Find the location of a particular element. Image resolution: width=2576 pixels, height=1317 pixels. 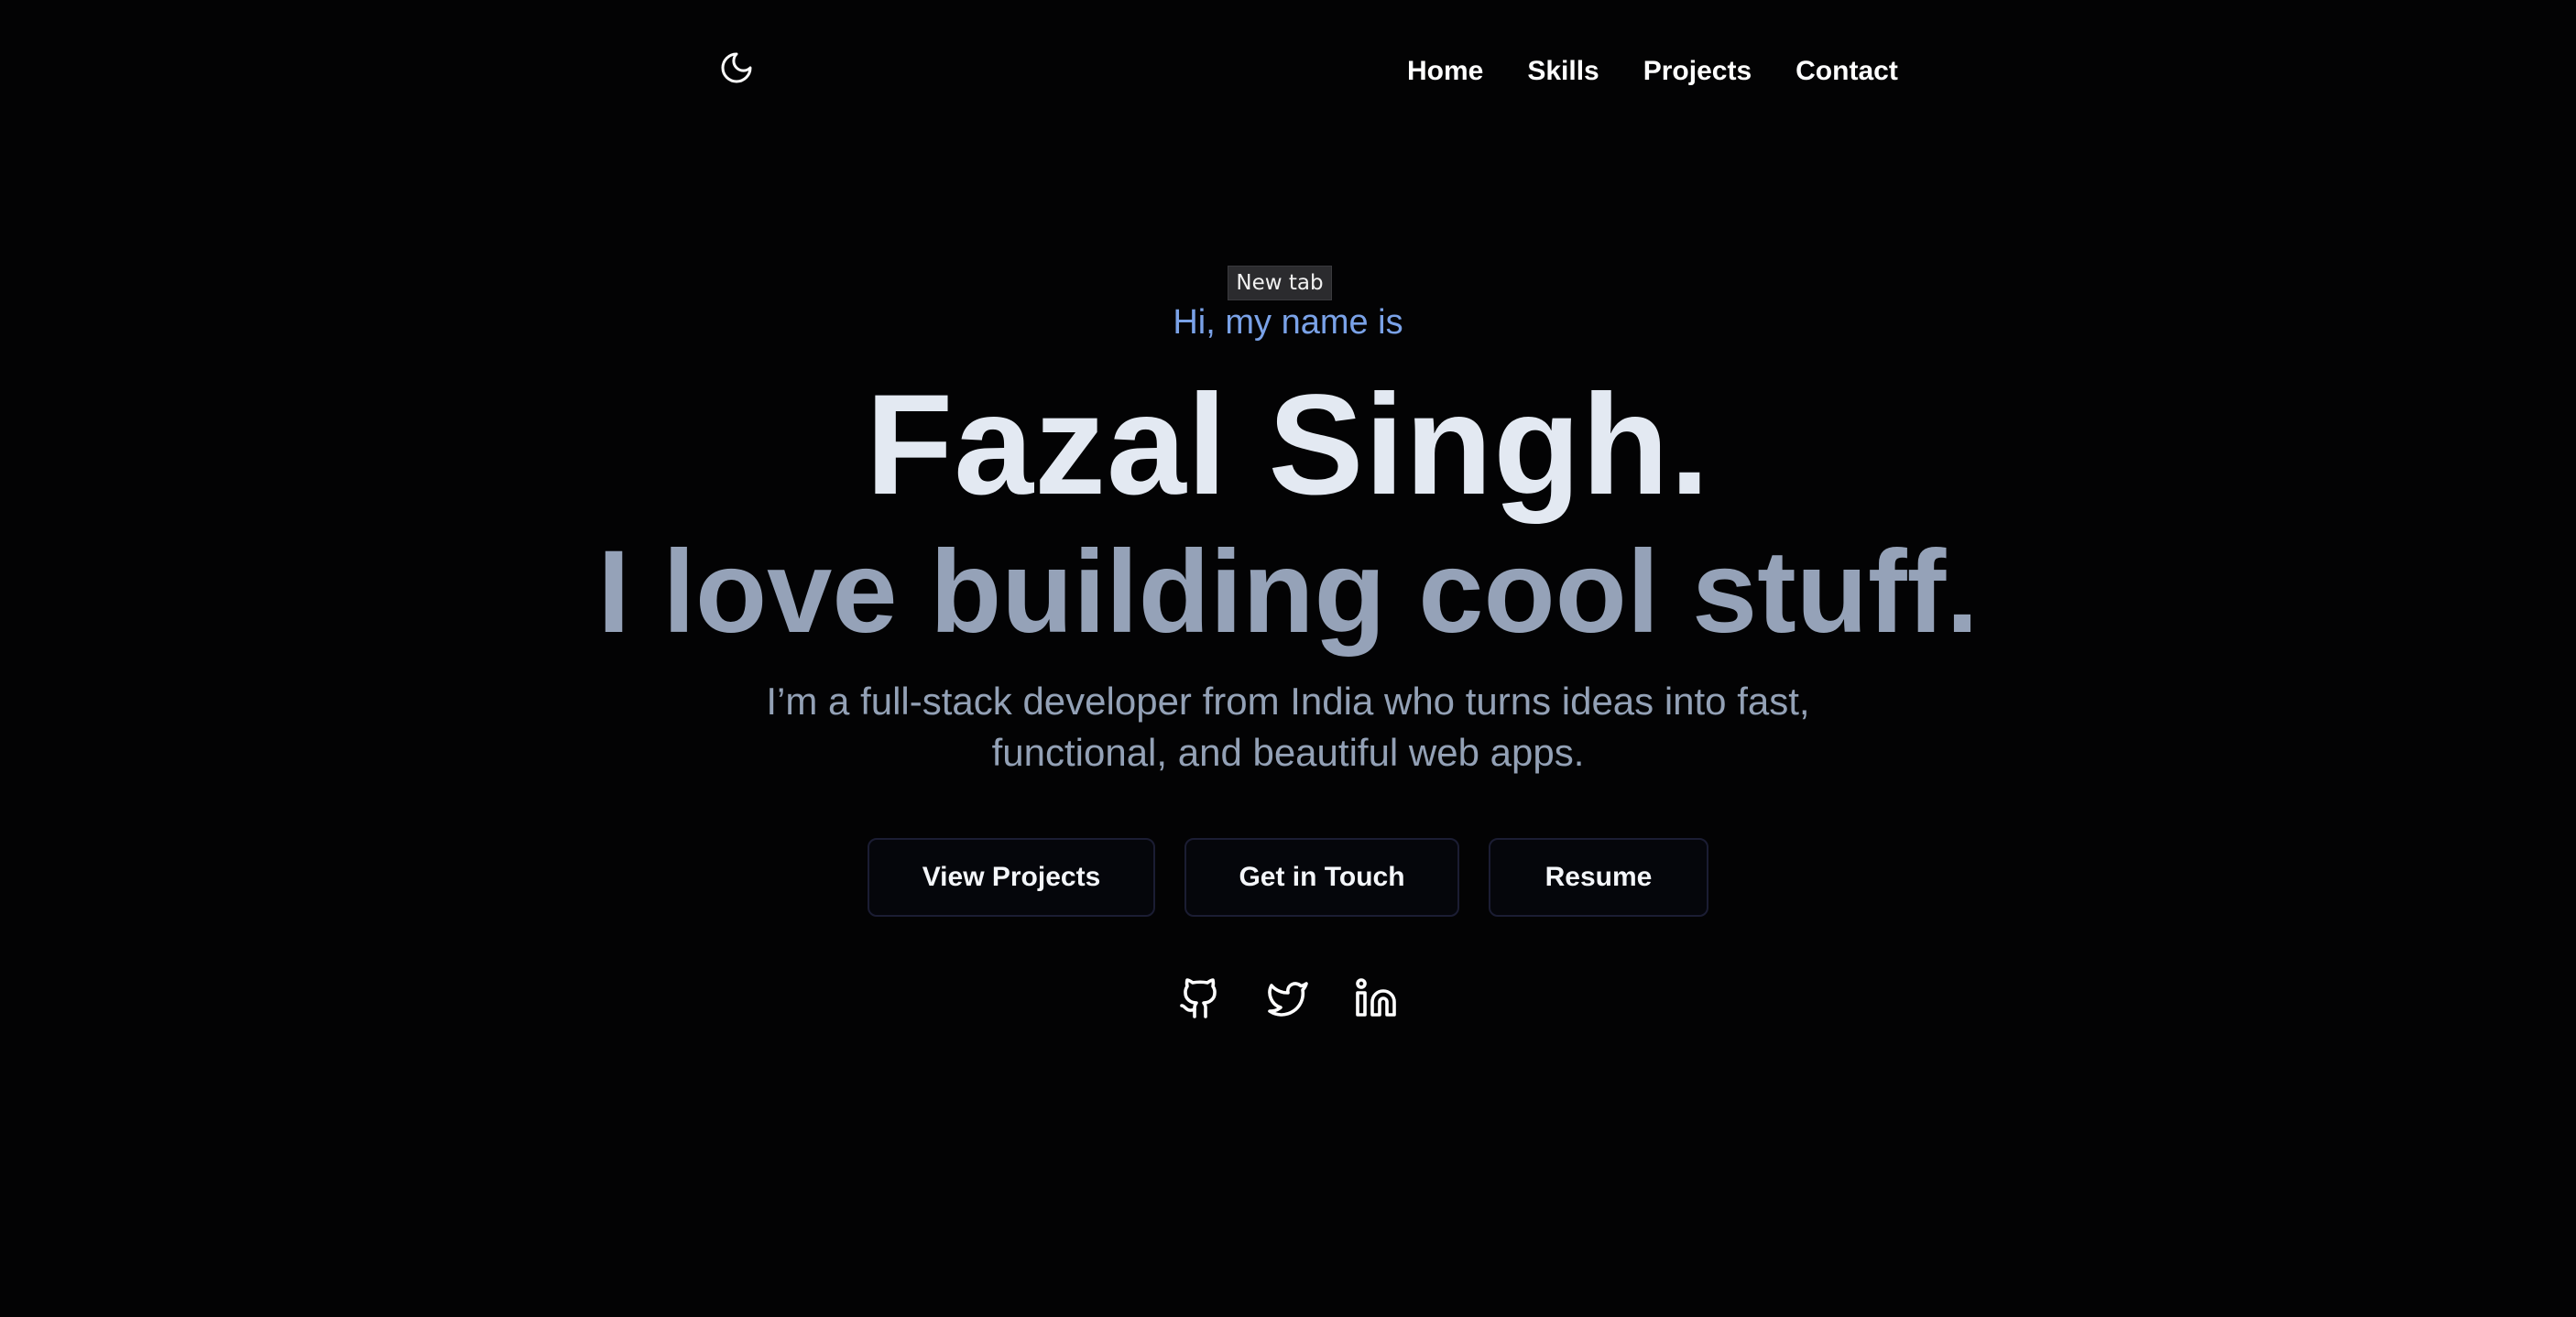

twitter-icon is located at coordinates (1288, 999).